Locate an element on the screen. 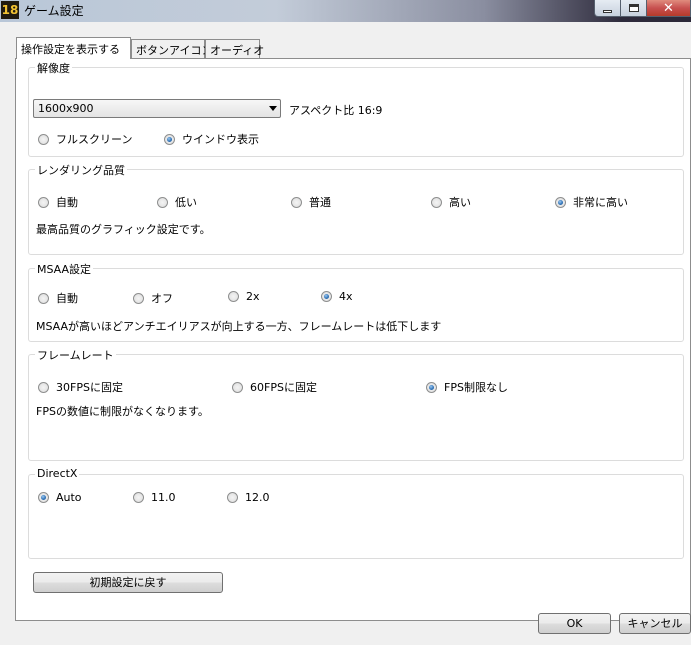 This screenshot has height=645, width=691. directx-11-label: 11.0 is located at coordinates (163, 497).